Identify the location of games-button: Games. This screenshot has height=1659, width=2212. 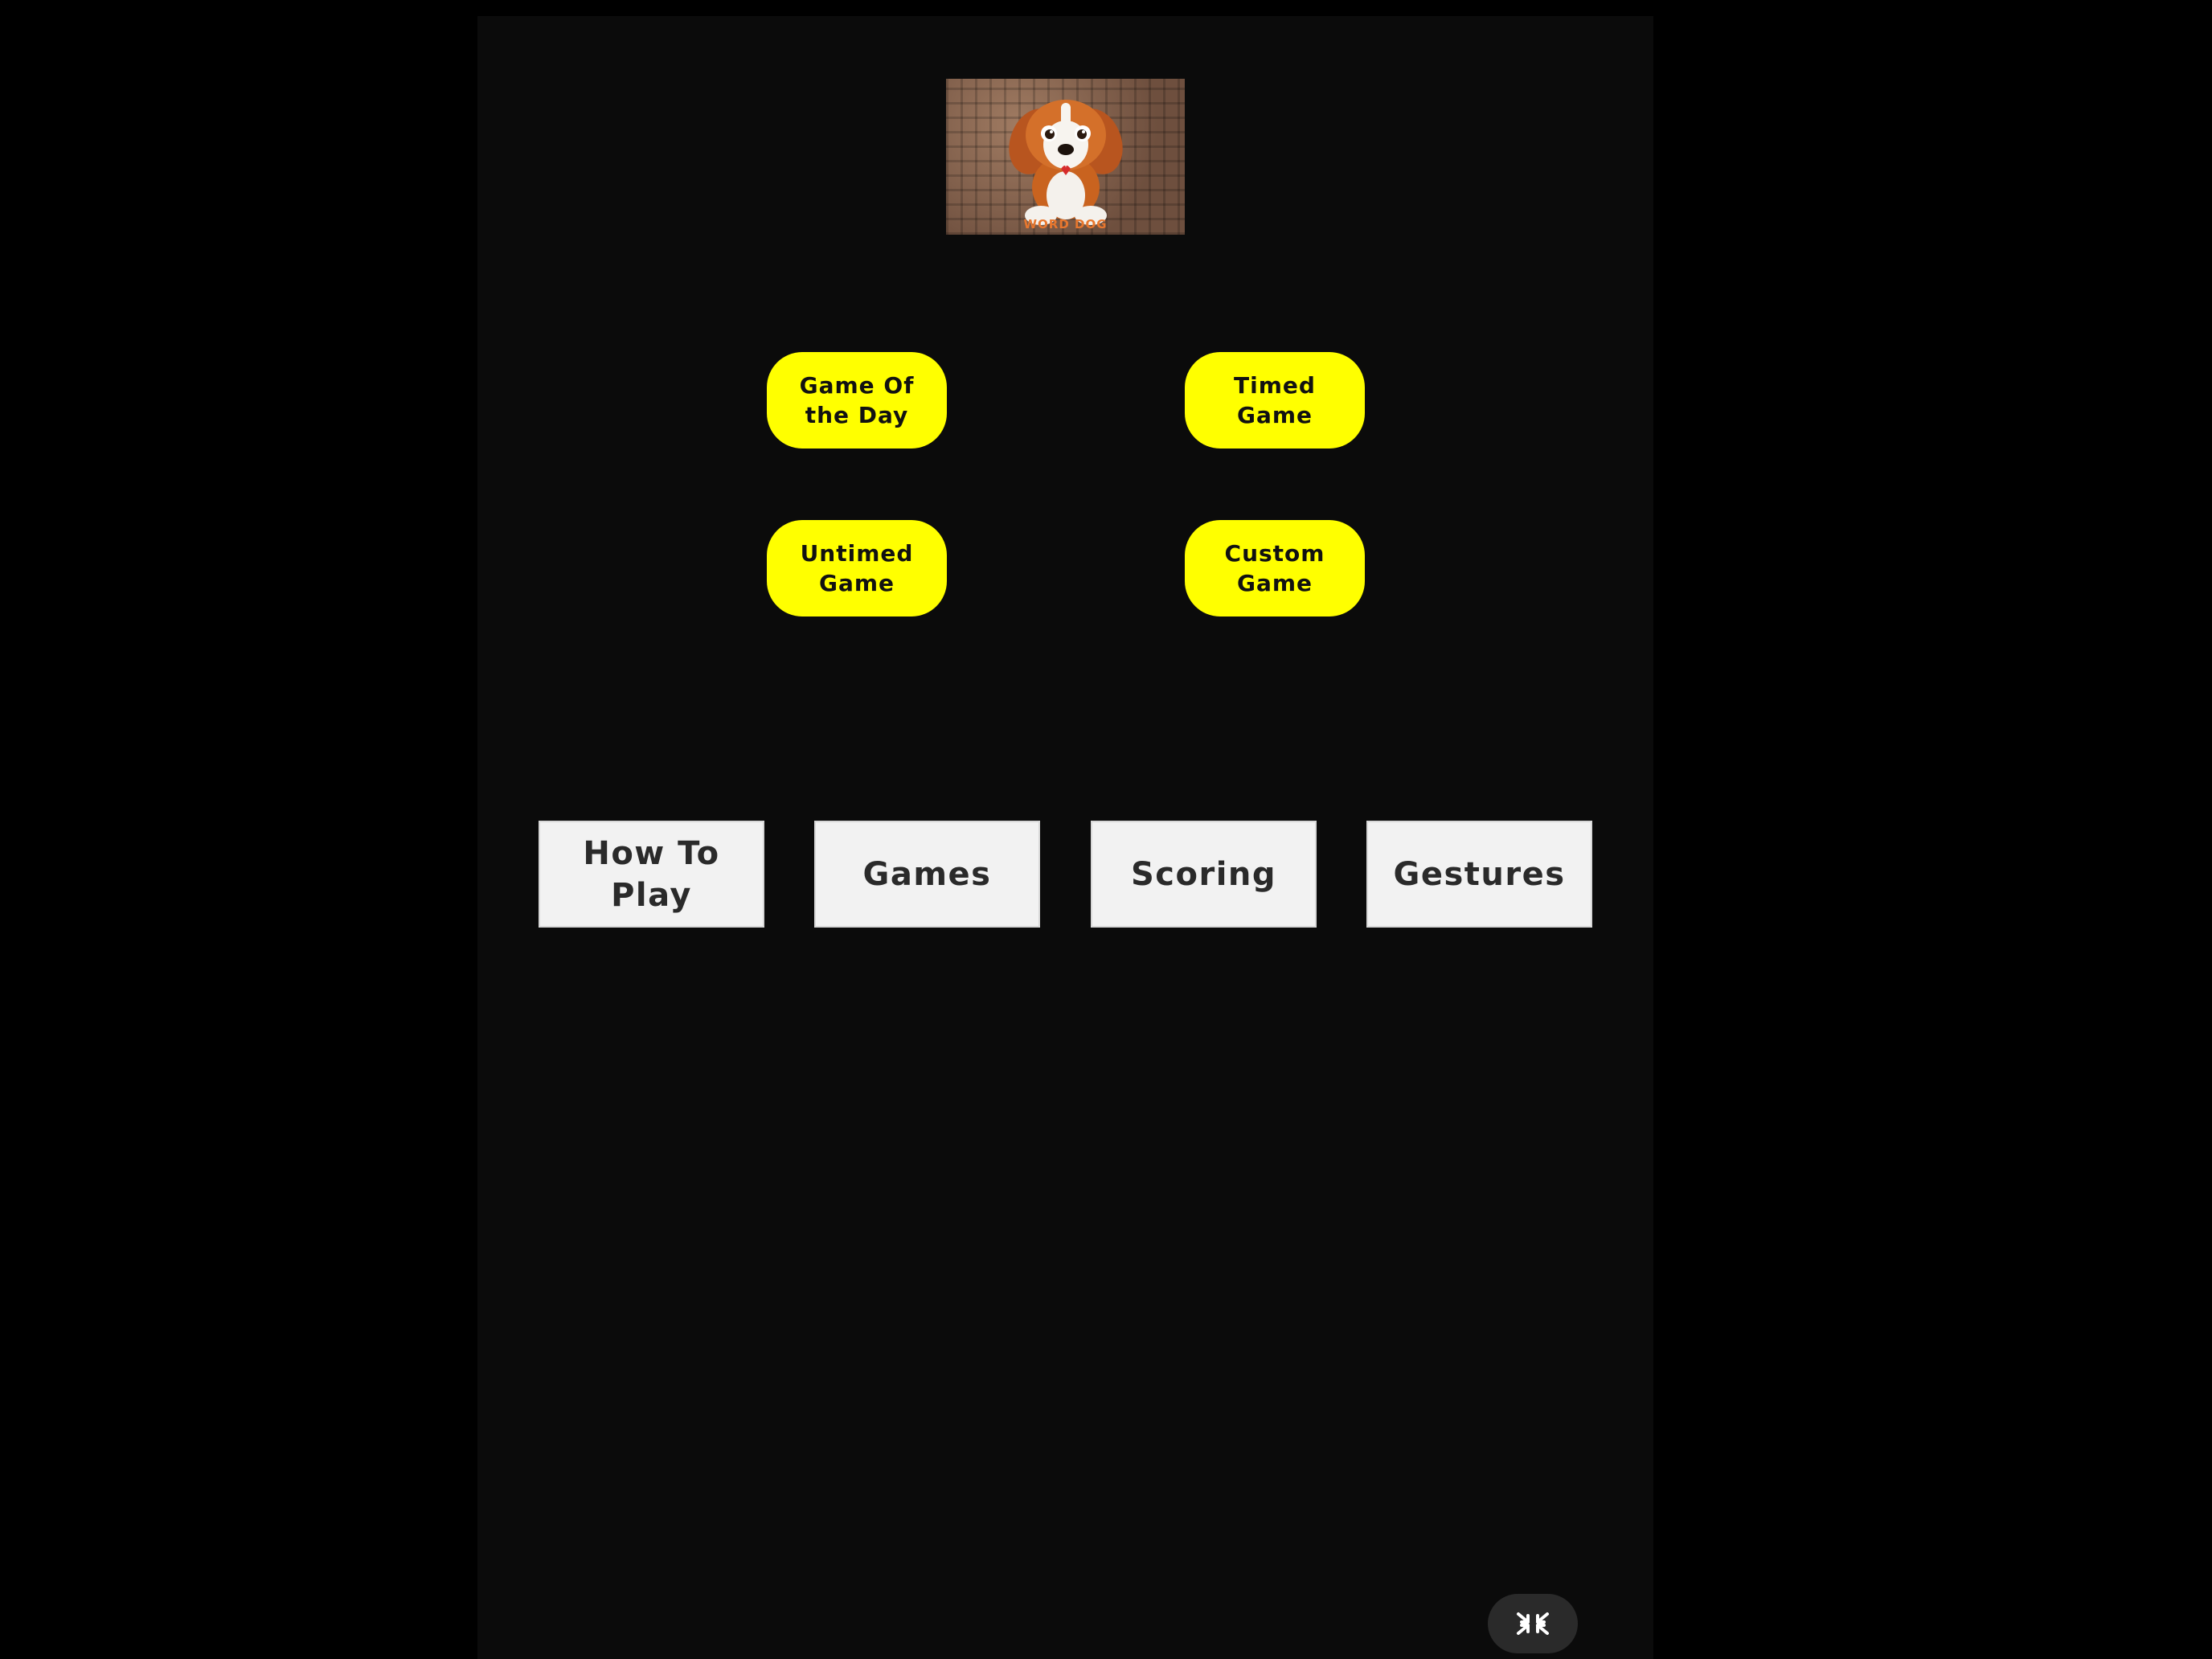
(927, 874).